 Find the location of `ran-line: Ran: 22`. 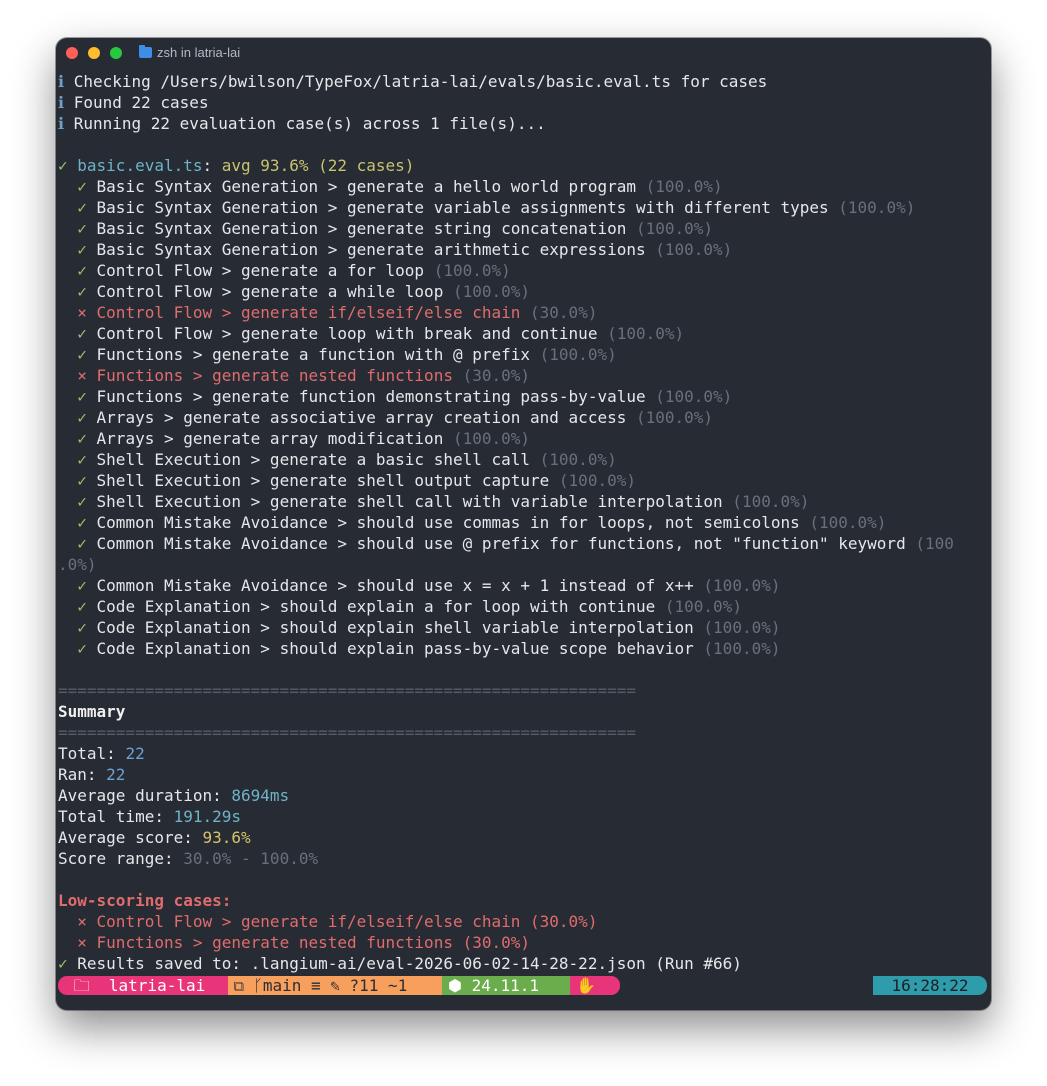

ran-line: Ran: 22 is located at coordinates (524, 774).